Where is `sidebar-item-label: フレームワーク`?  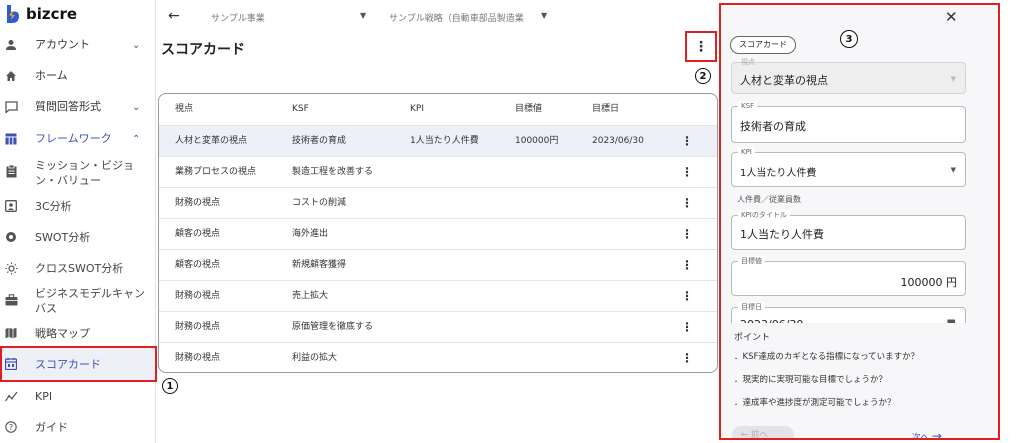
sidebar-item-label: フレームワーク is located at coordinates (73, 138).